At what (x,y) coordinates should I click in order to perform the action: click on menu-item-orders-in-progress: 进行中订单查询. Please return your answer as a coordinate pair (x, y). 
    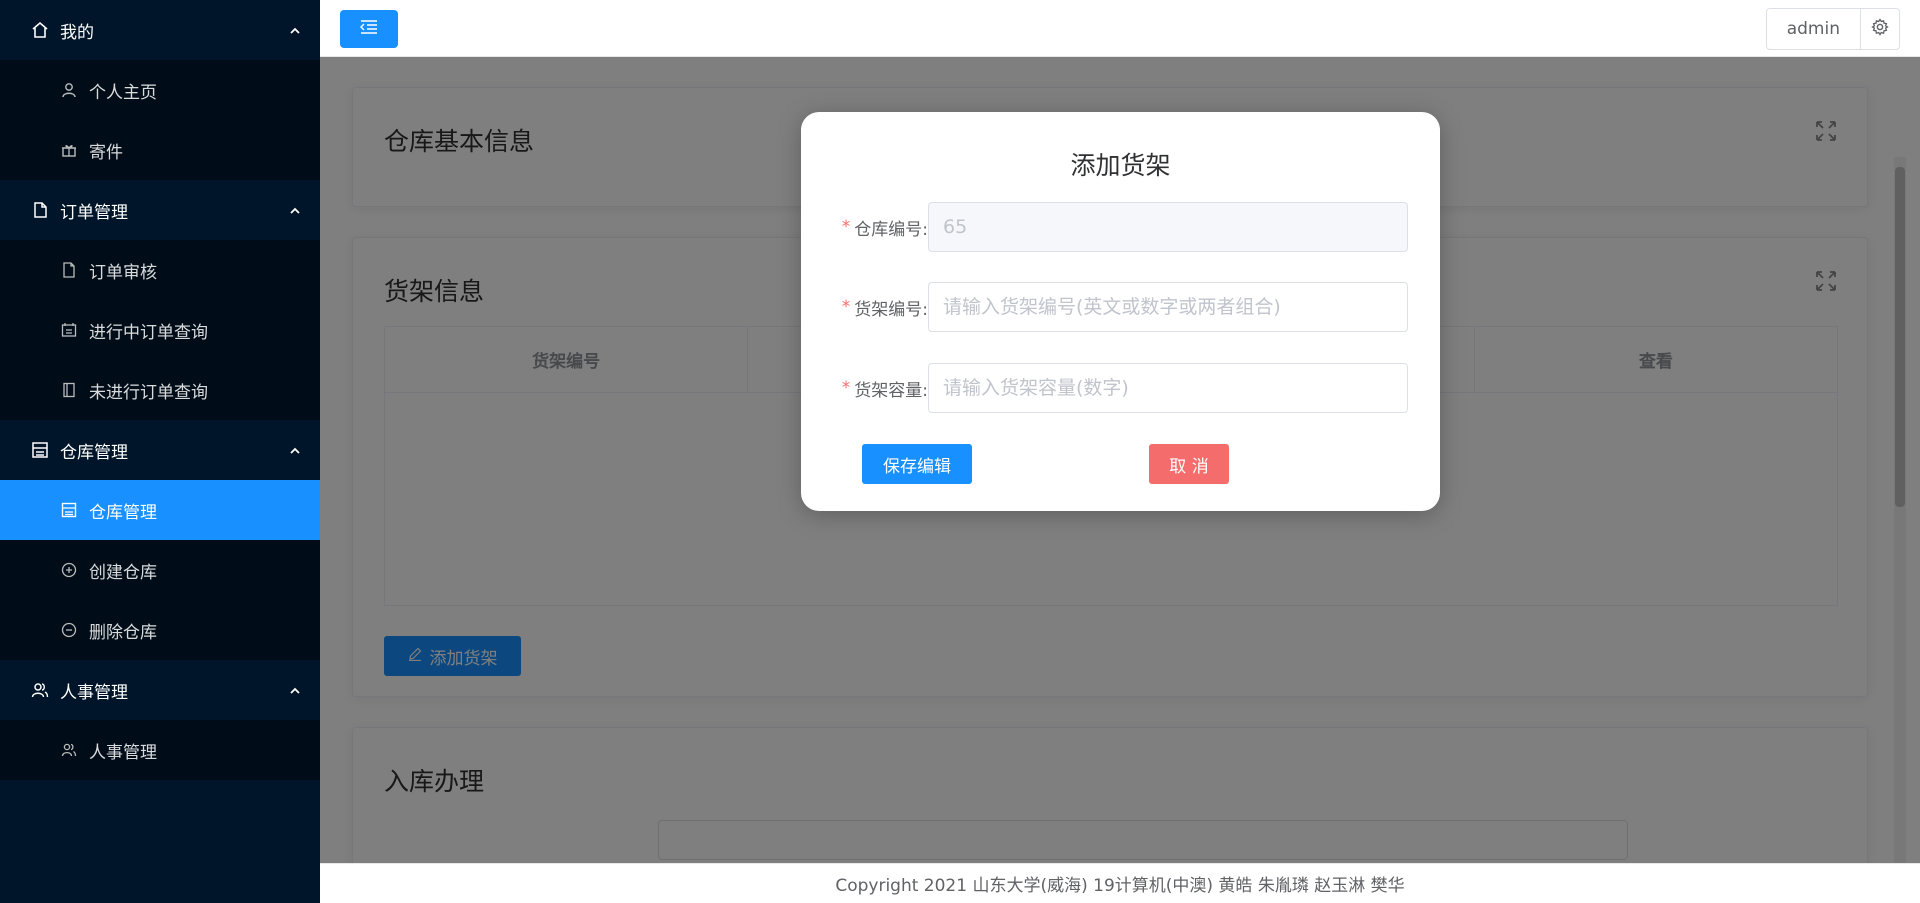
    Looking at the image, I should click on (160, 330).